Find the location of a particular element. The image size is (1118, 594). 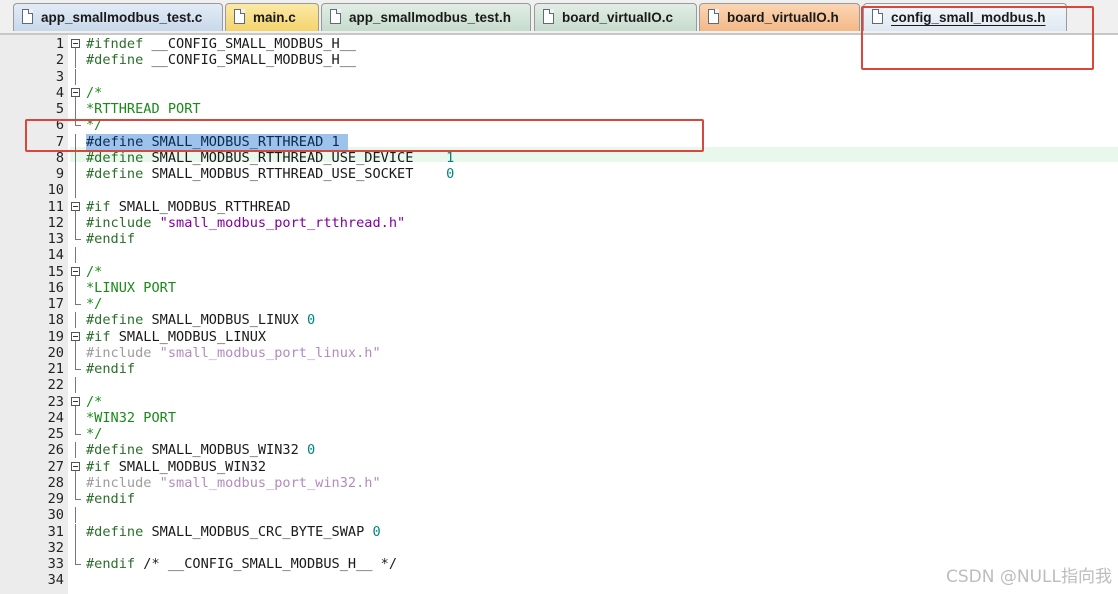

line-number: 2 is located at coordinates (59, 60).